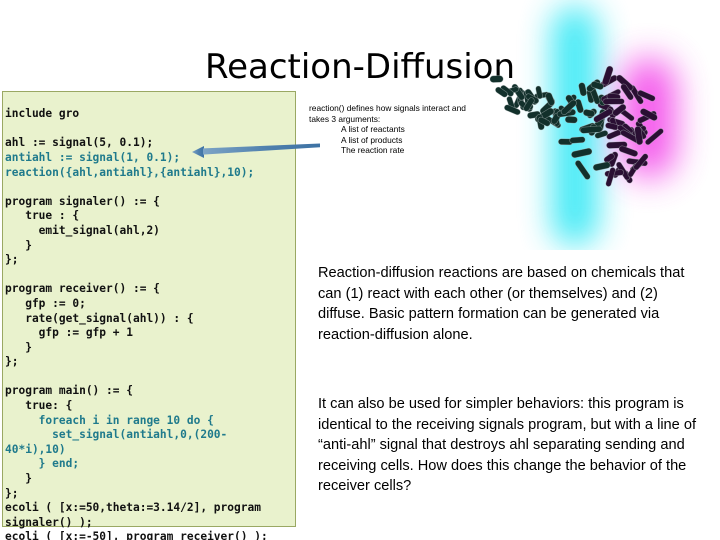 The width and height of the screenshot is (720, 540). What do you see at coordinates (35, 449) in the screenshot?
I see `code-line: 40*i),10)` at bounding box center [35, 449].